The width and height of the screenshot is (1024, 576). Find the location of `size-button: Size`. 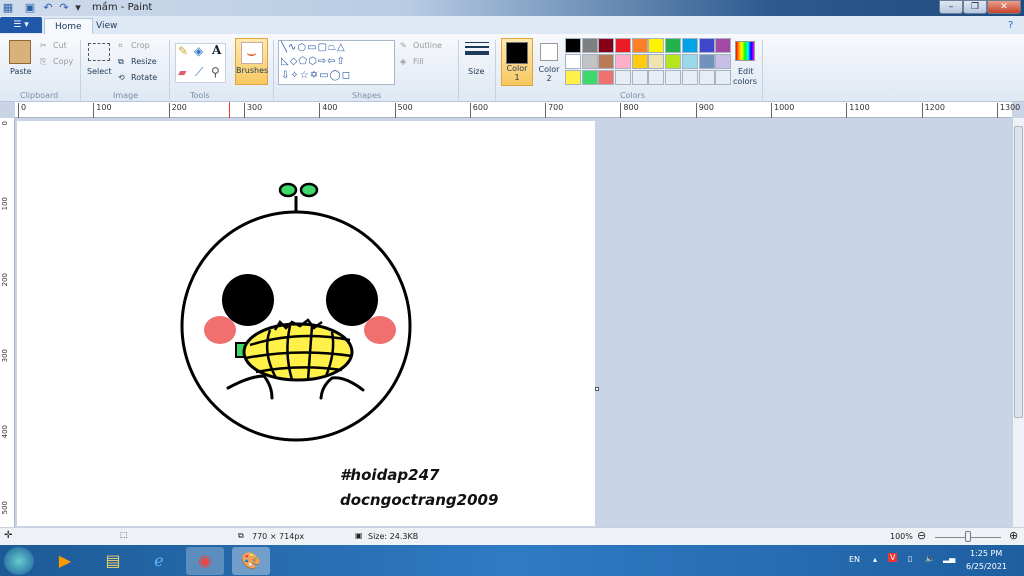

size-button: Size is located at coordinates (476, 71).